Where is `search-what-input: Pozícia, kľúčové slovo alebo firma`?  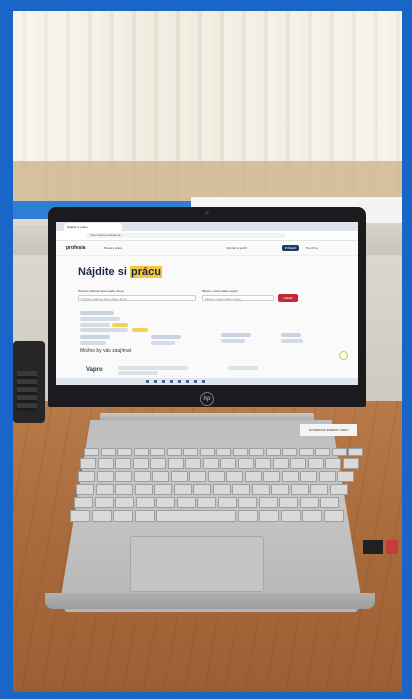 search-what-input: Pozícia, kľúčové slovo alebo firma is located at coordinates (137, 298).